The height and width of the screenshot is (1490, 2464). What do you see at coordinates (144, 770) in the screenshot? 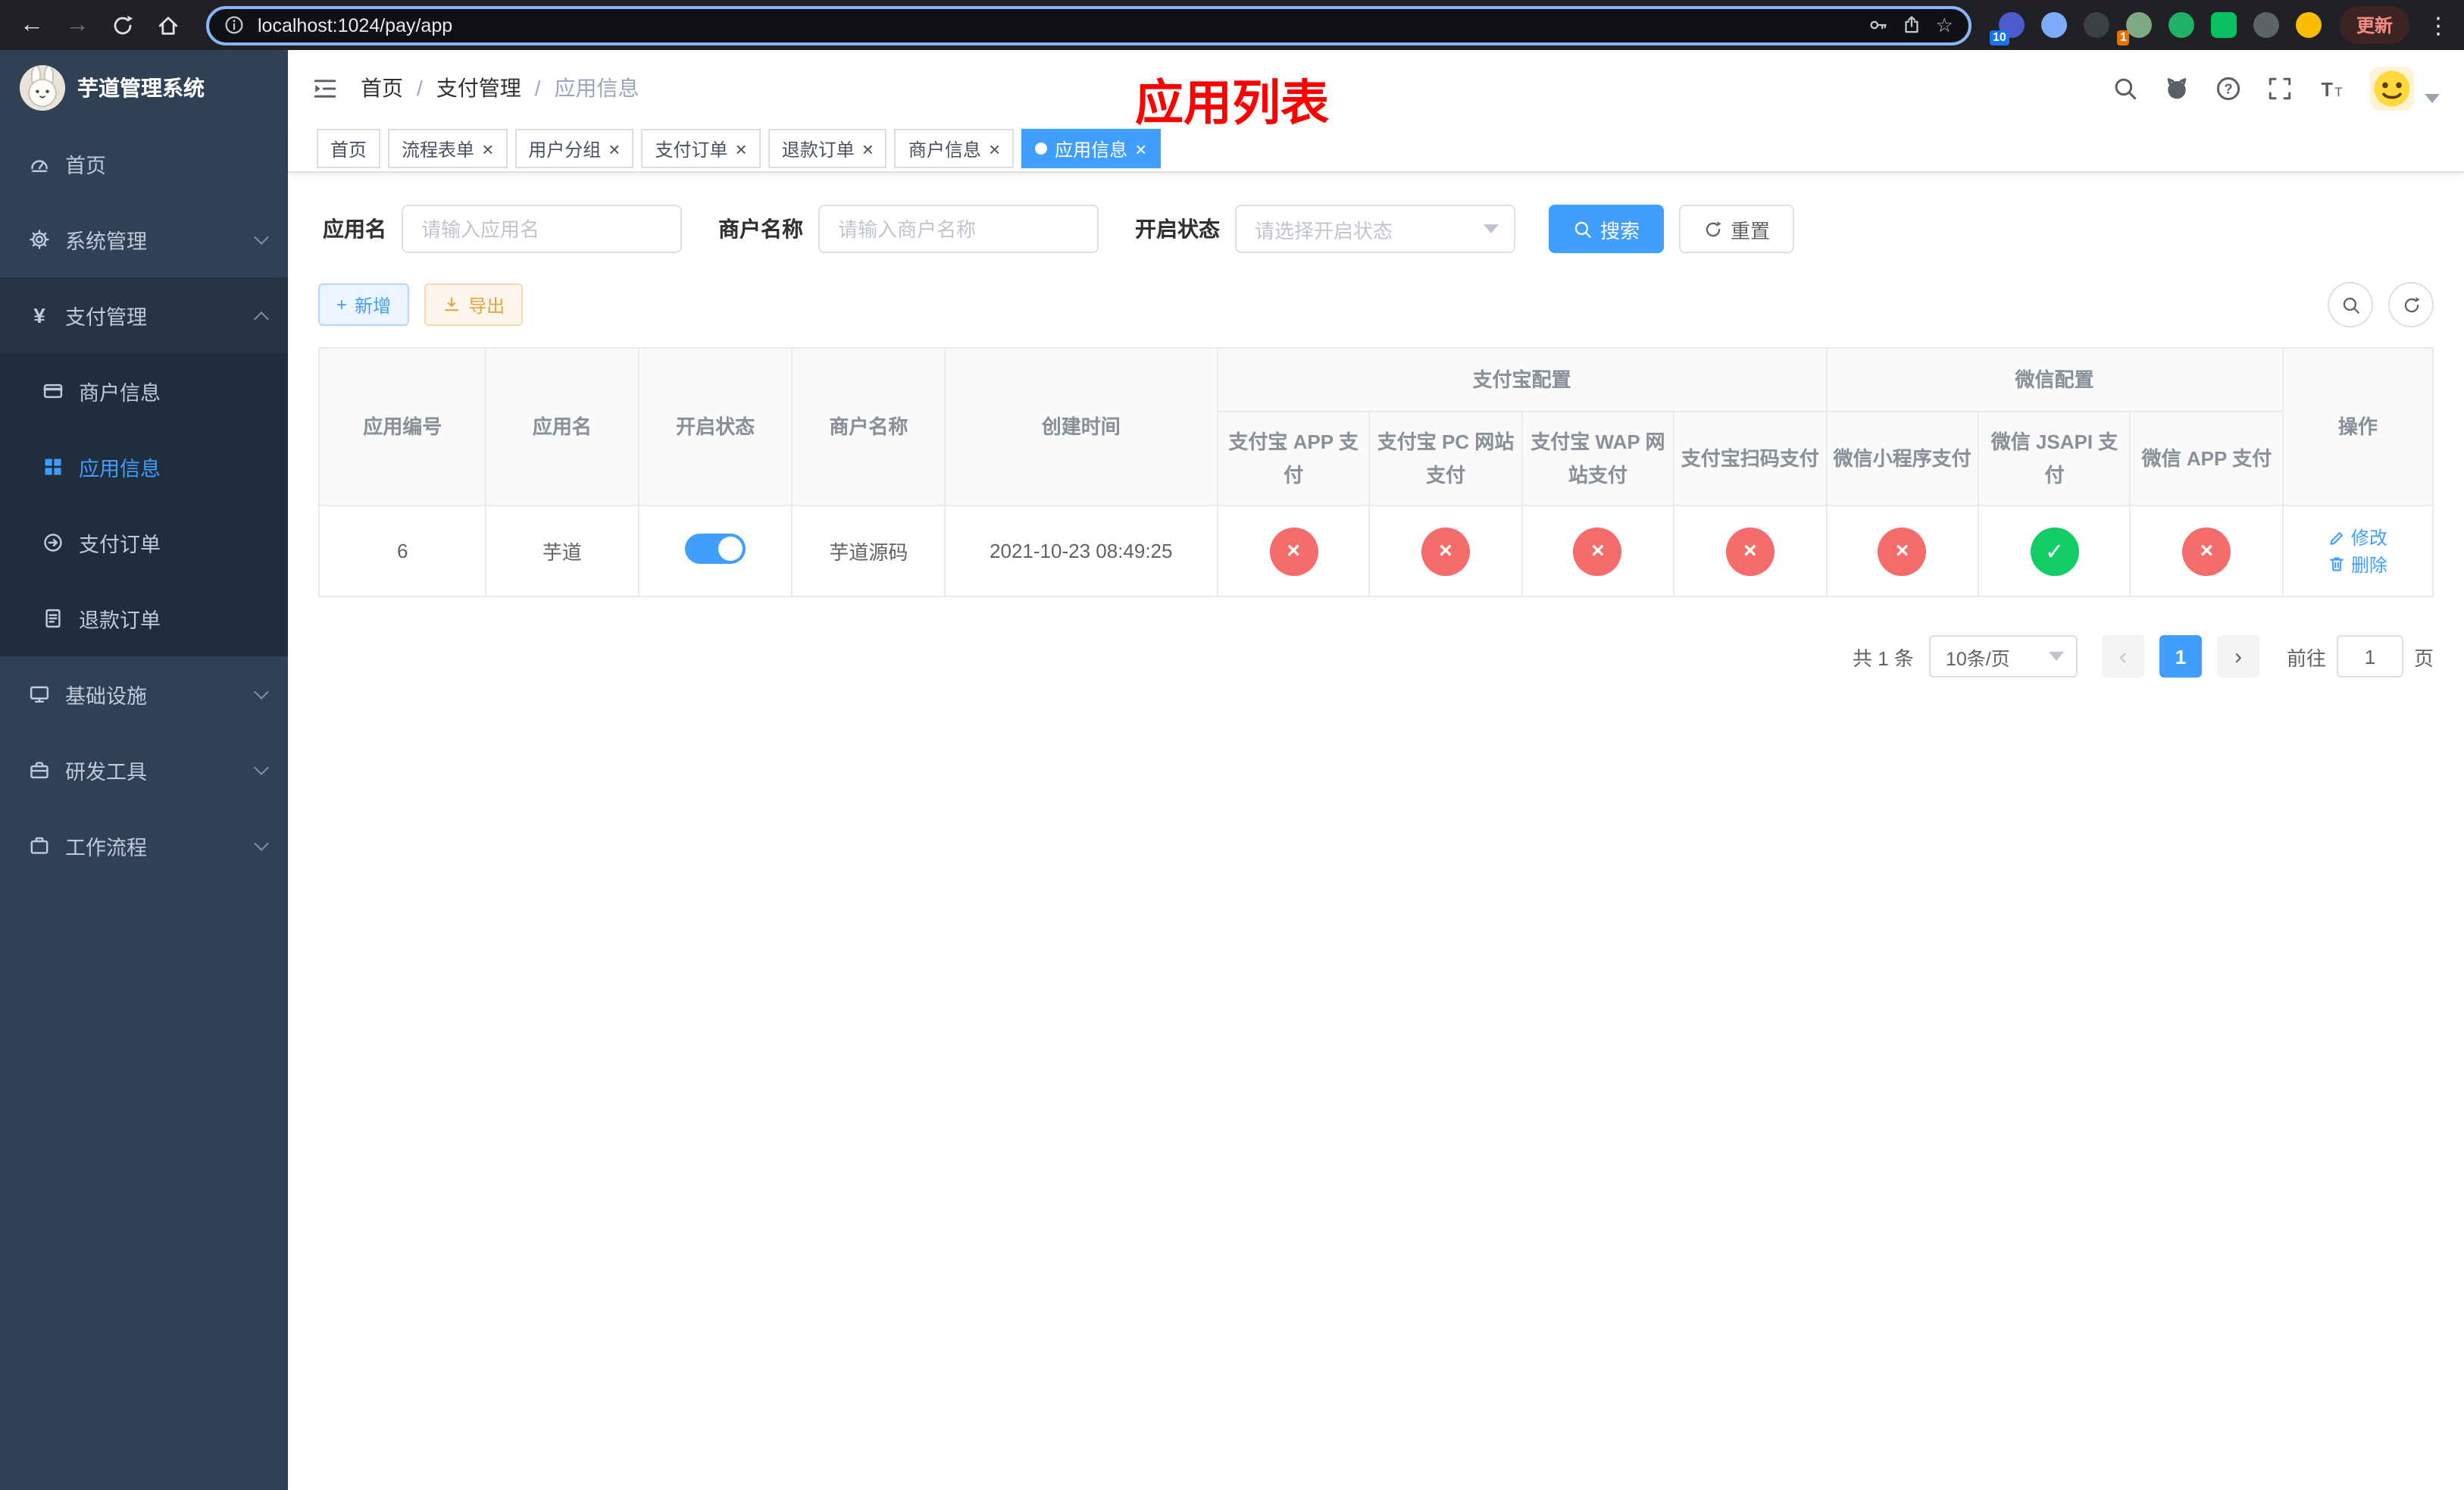
I see `sidebar-item-dev-tools: 研发工具` at bounding box center [144, 770].